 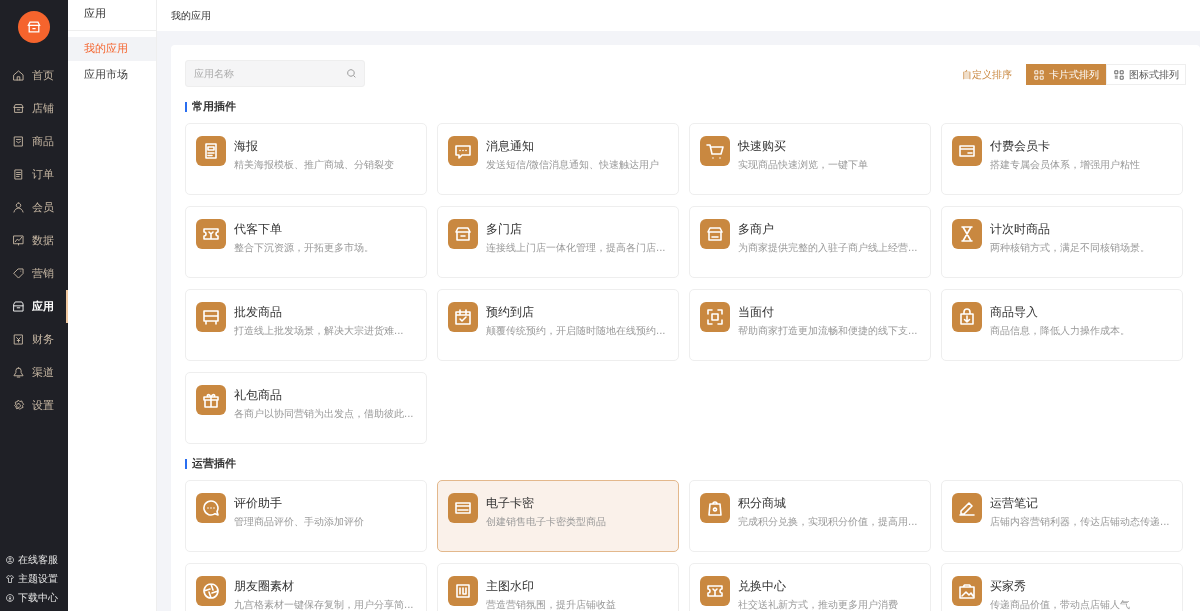 What do you see at coordinates (558, 516) in the screenshot?
I see `plugin-card: 电子卡密 创建销售电子卡密类型商品` at bounding box center [558, 516].